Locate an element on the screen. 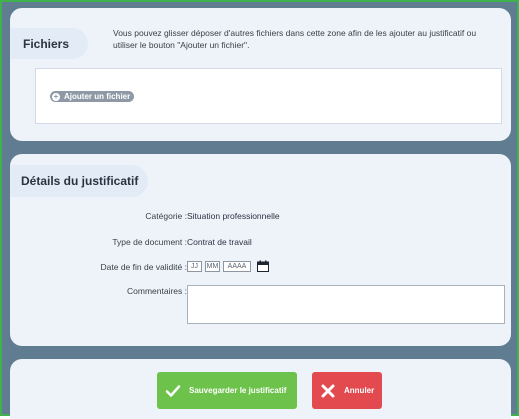 The image size is (519, 419). validity-date-label: Date de fin de validité : is located at coordinates (143, 267).